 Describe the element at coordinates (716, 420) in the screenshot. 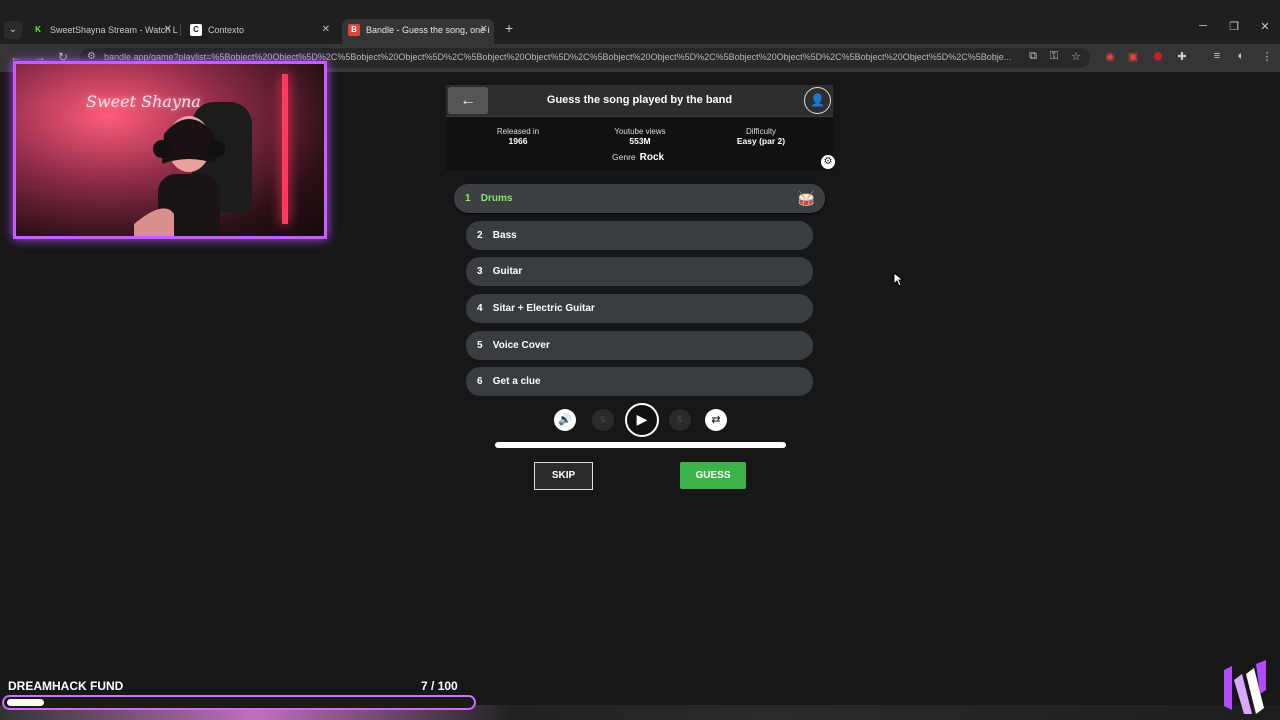

I see `shuffle-off-icon: ⇄` at that location.